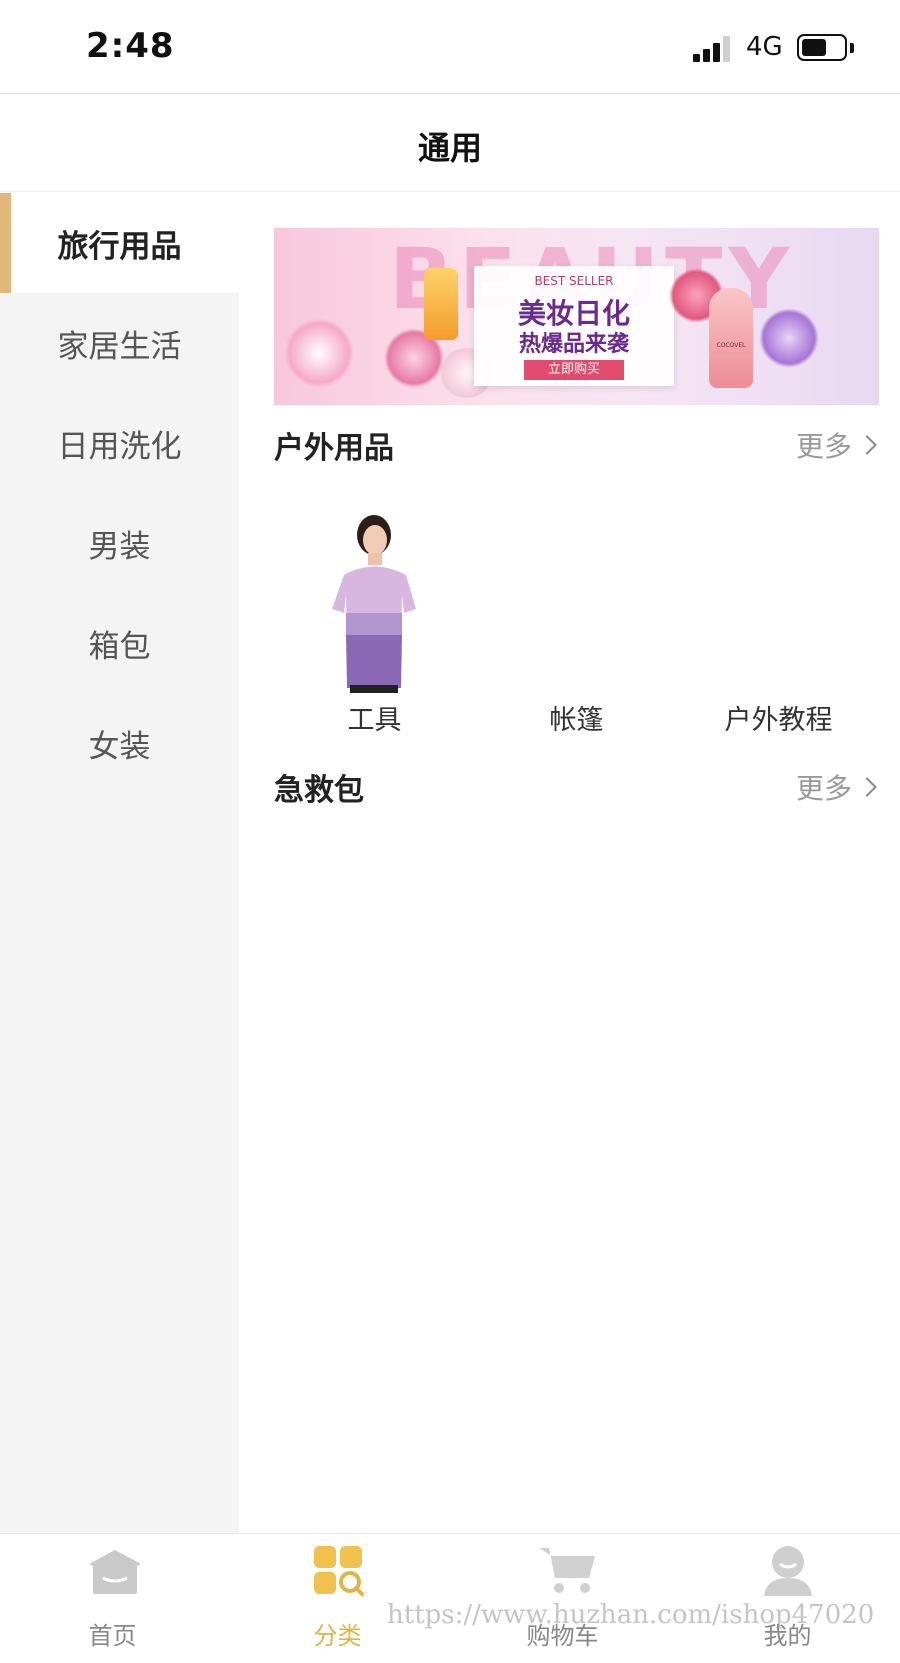 The width and height of the screenshot is (900, 1663). Describe the element at coordinates (119, 246) in the screenshot. I see `sidebar-item-label: 旅行用品` at that location.